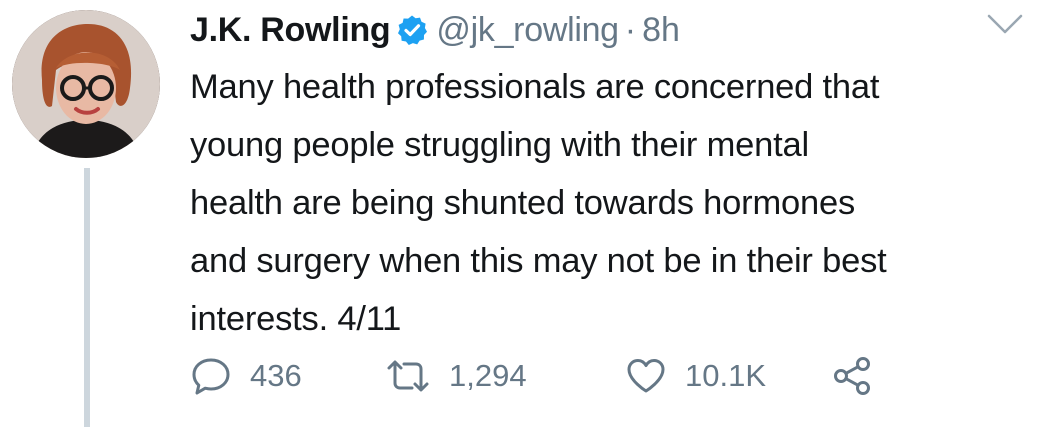 The width and height of the screenshot is (1051, 427). Describe the element at coordinates (246, 376) in the screenshot. I see `reply-button: 436` at that location.